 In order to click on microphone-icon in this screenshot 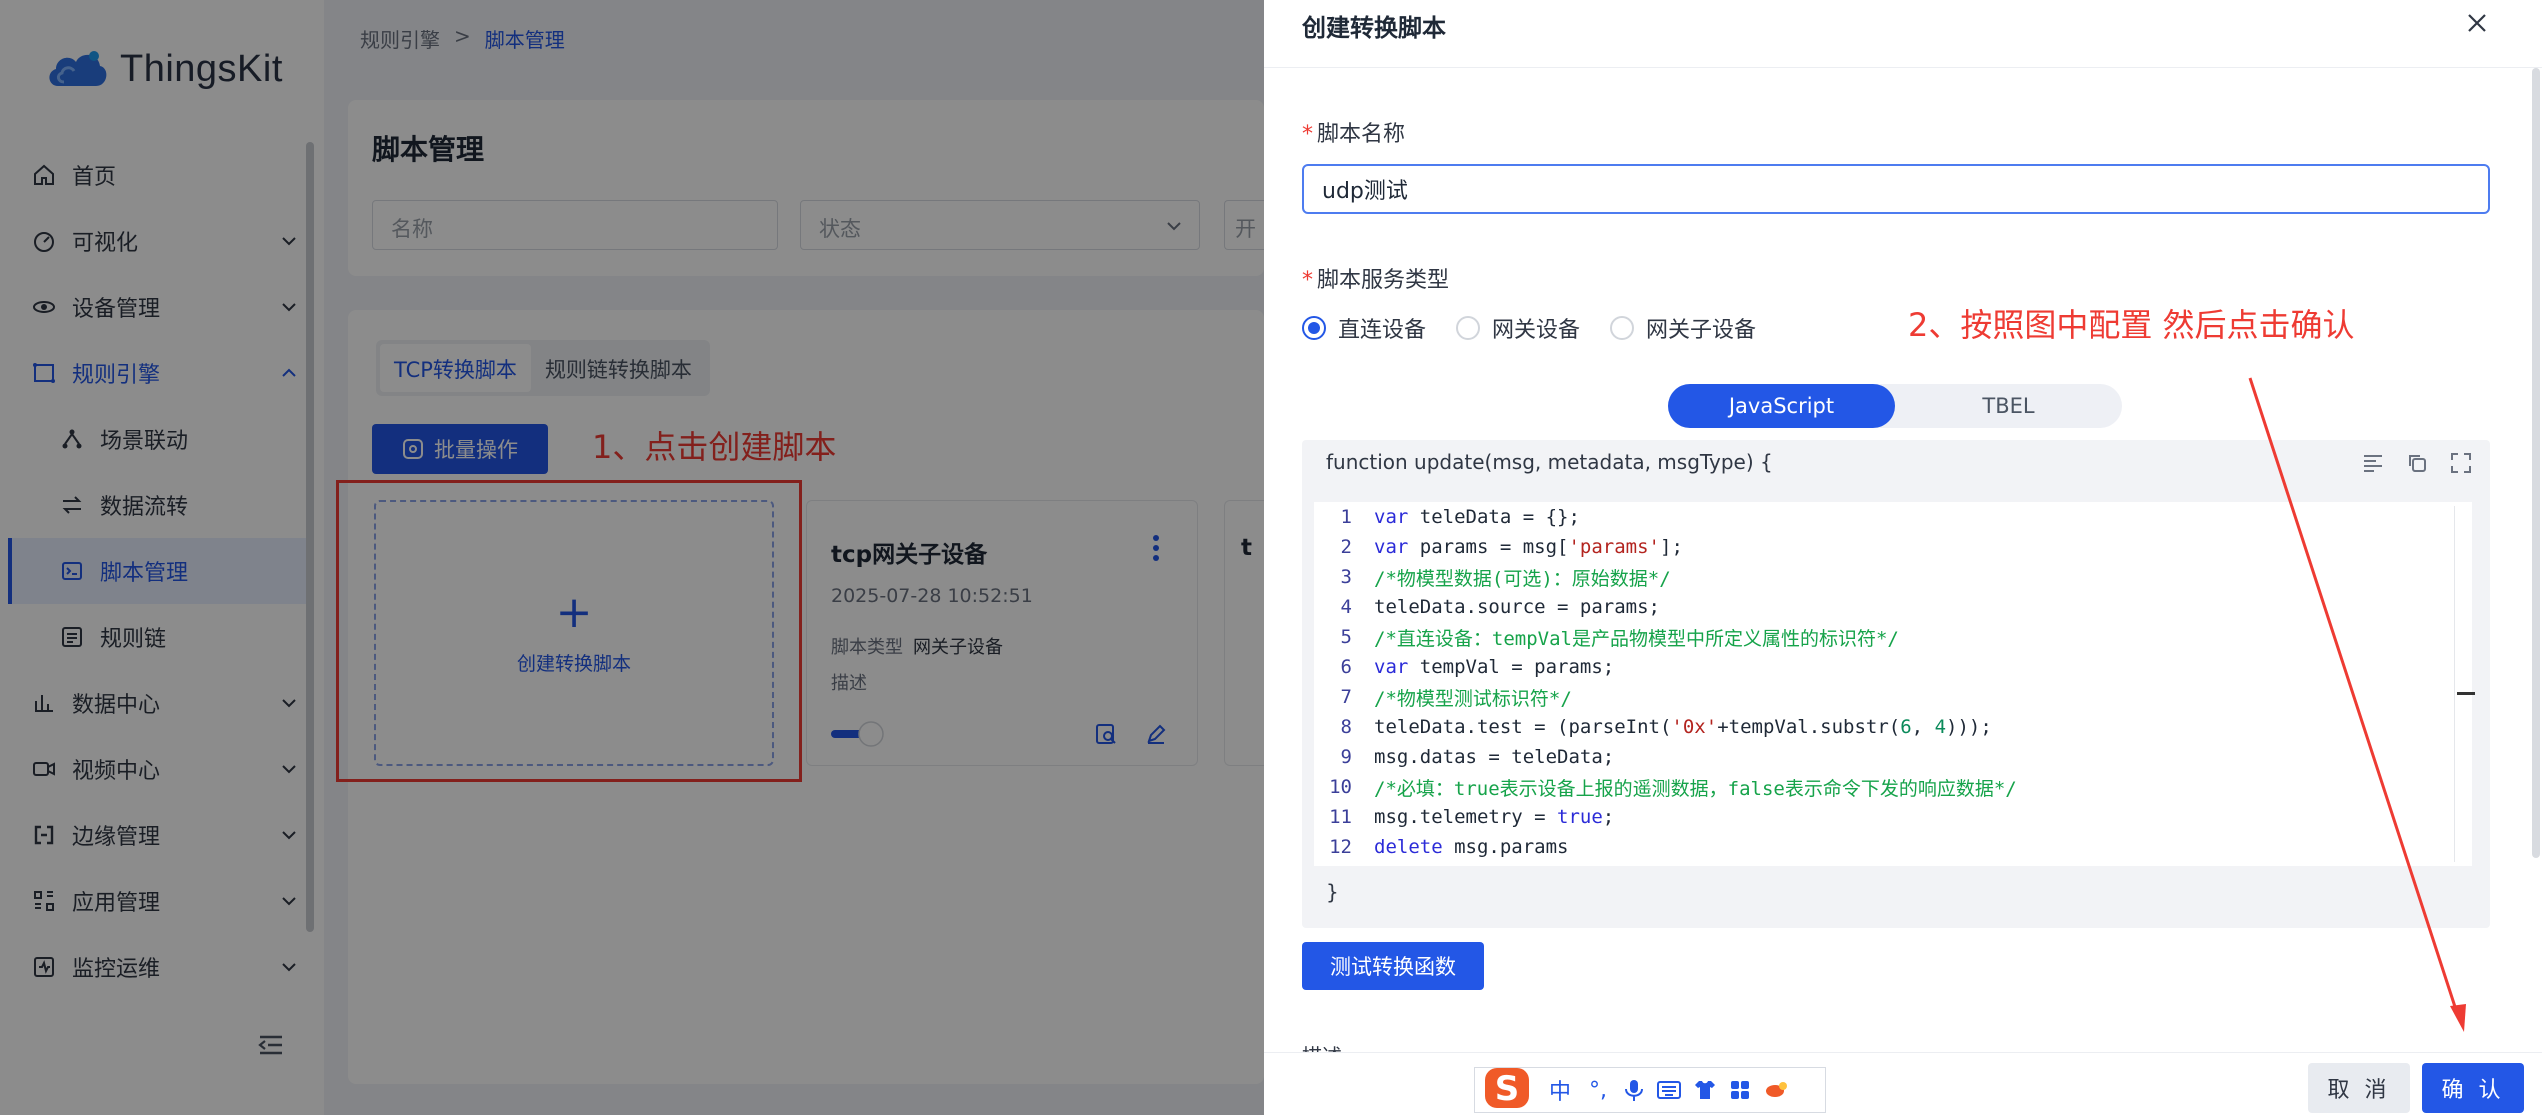, I will do `click(1634, 1090)`.